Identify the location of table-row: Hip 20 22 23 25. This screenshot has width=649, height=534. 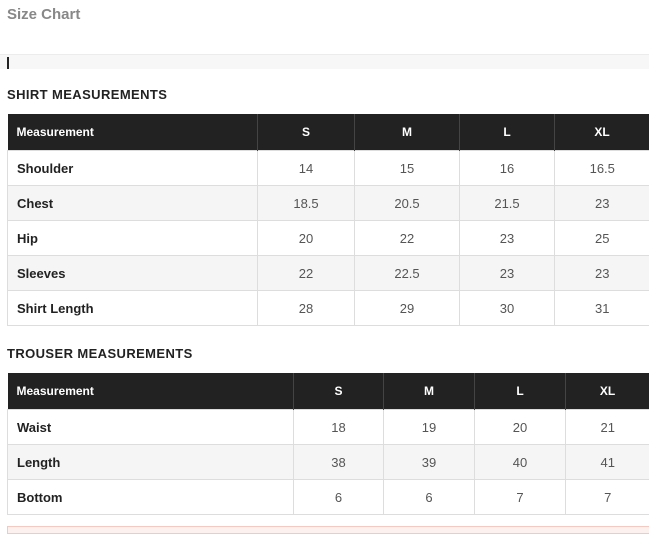
(328, 238).